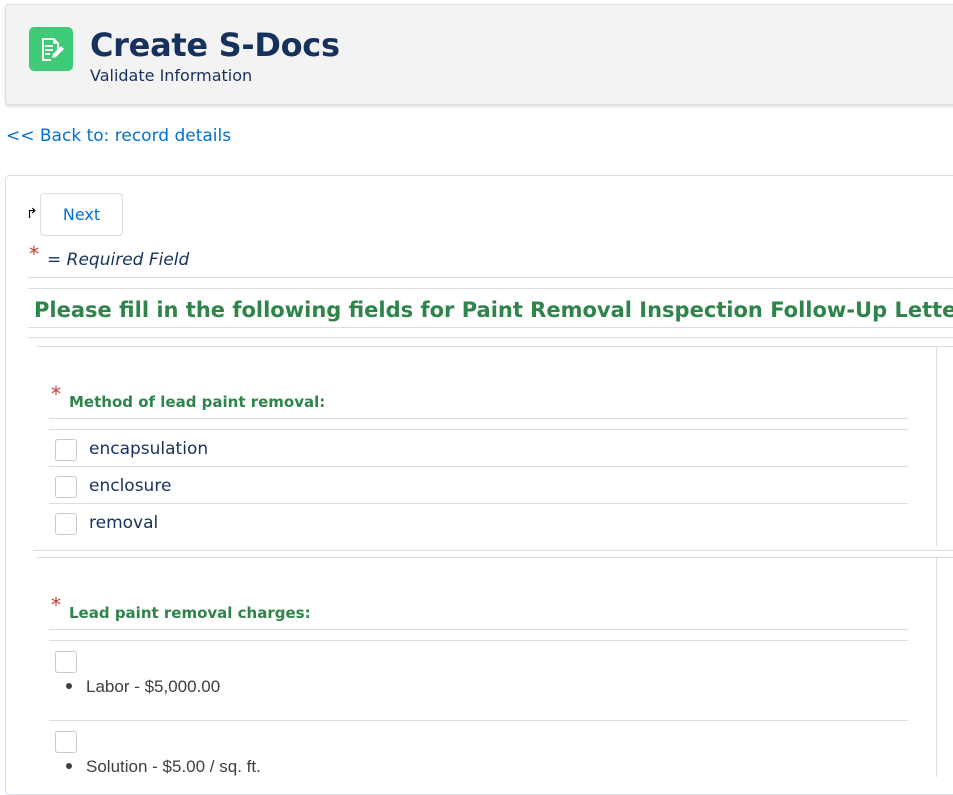  Describe the element at coordinates (190, 613) in the screenshot. I see `field-label-removal-charges: Lead paint removal charges:` at that location.